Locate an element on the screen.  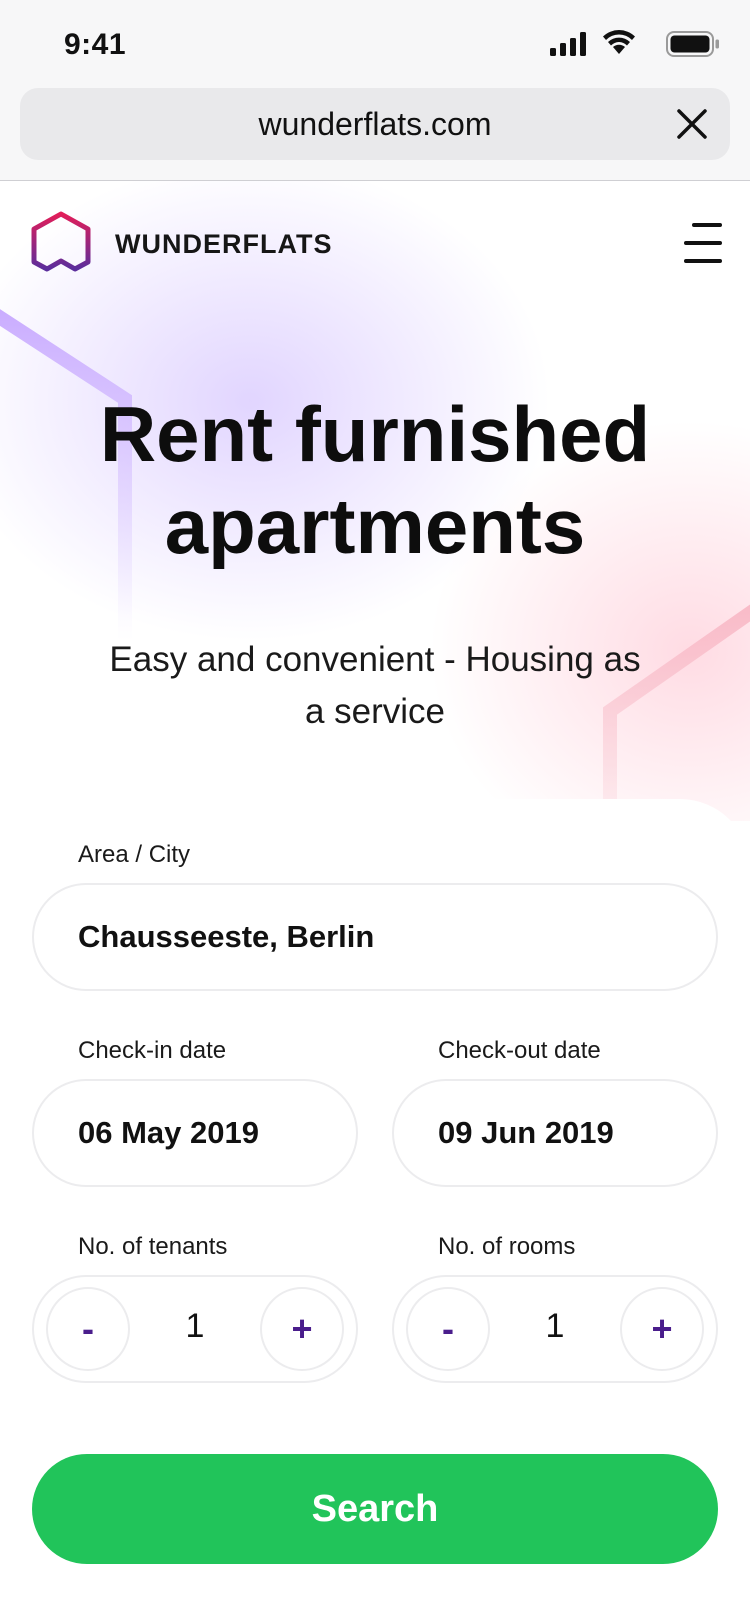
area-value: Chausseeste, Berlin is located at coordinates (226, 936).